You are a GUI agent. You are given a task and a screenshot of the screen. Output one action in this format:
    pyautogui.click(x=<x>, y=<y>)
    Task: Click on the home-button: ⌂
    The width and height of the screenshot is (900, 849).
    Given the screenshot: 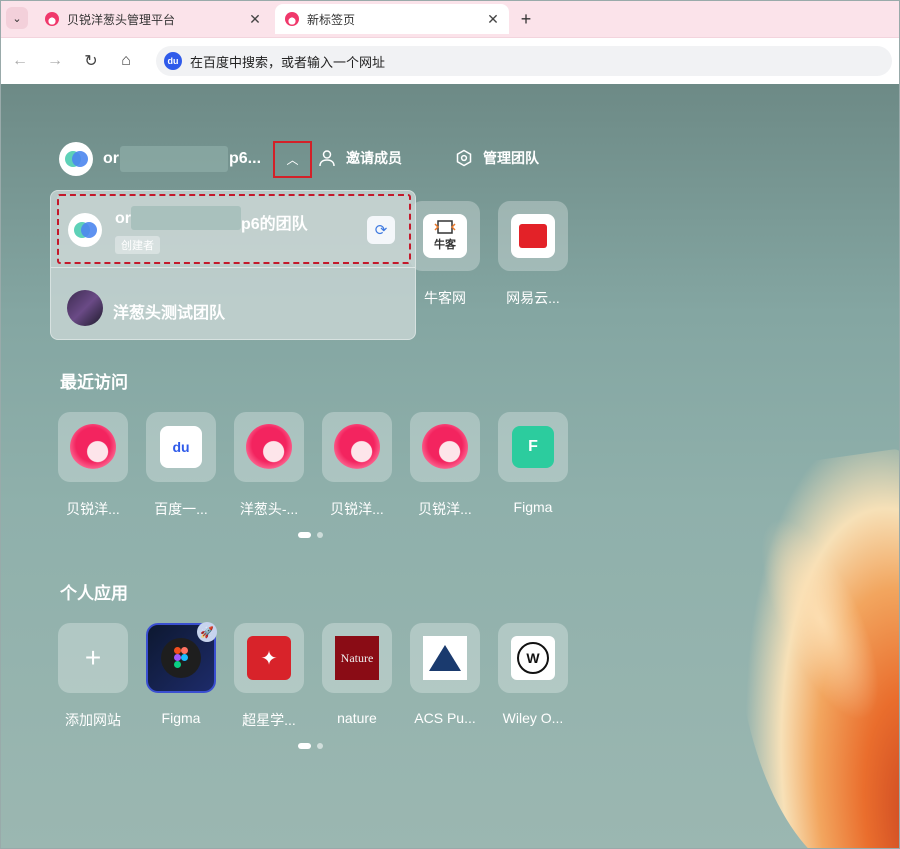 What is the action you would take?
    pyautogui.click(x=126, y=61)
    